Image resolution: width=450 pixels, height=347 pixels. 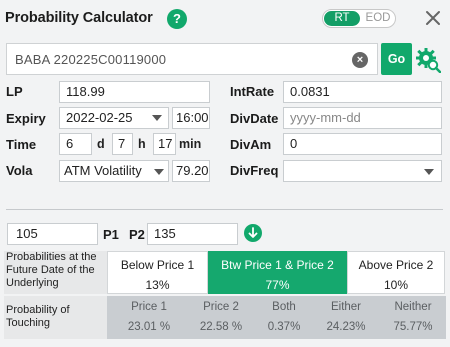 What do you see at coordinates (190, 144) in the screenshot?
I see `time-minutes-unit: min` at bounding box center [190, 144].